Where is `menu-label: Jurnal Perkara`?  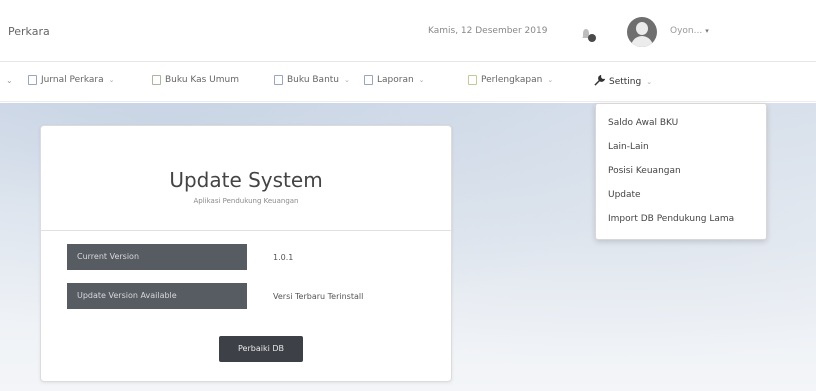
menu-label: Jurnal Perkara is located at coordinates (72, 80).